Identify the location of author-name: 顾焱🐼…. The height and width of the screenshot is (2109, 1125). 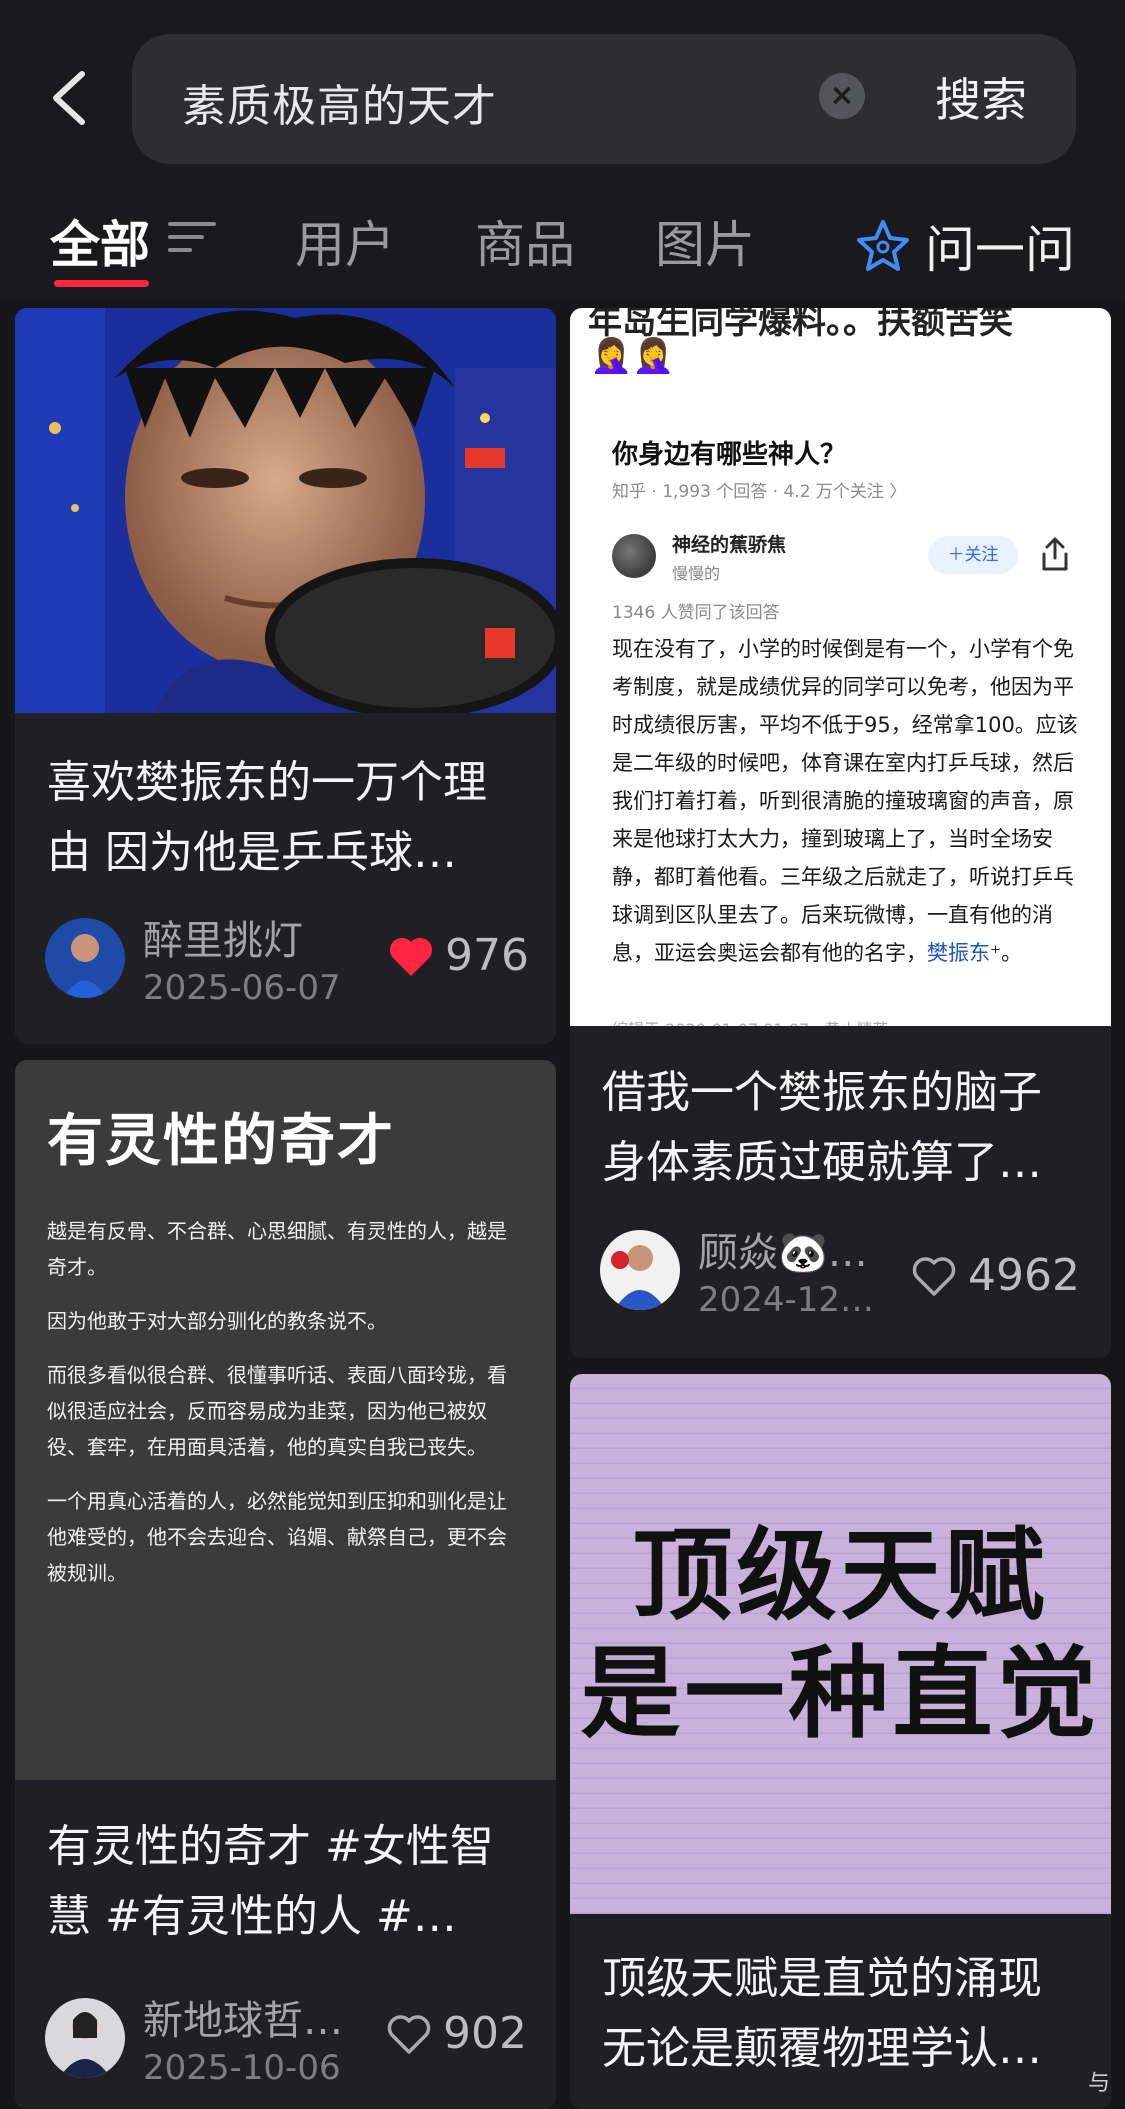
(783, 1253).